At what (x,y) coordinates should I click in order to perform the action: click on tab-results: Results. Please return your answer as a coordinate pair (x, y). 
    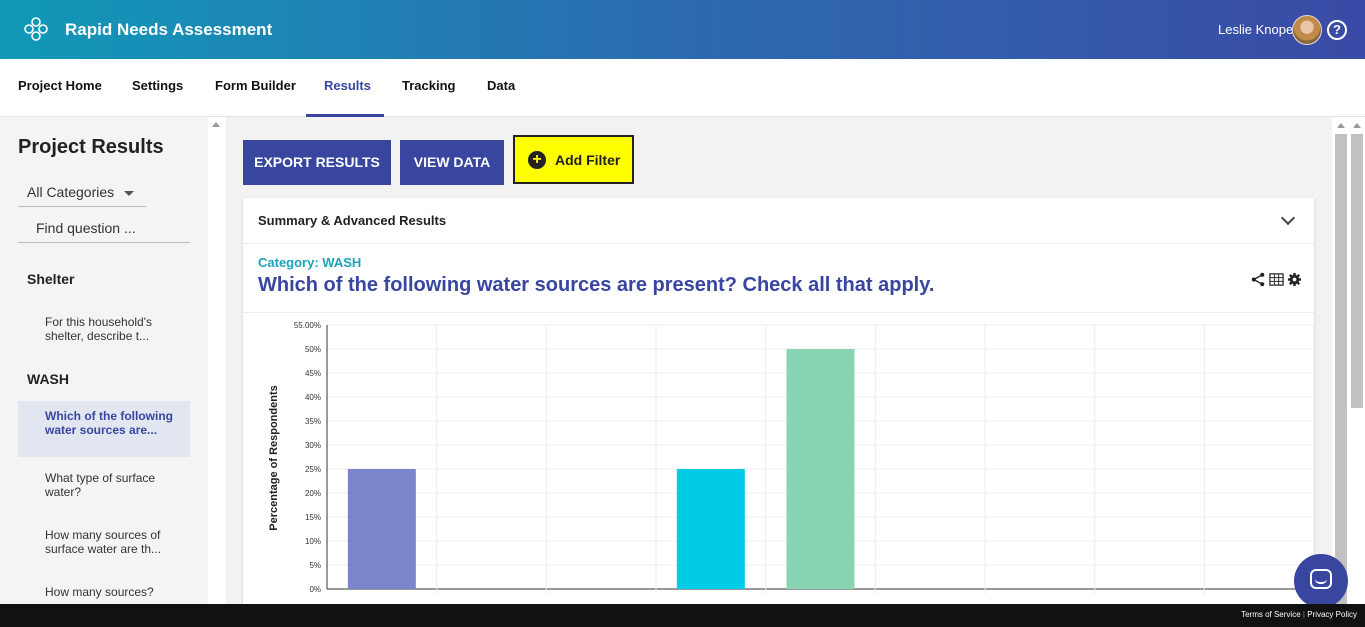
    Looking at the image, I should click on (345, 88).